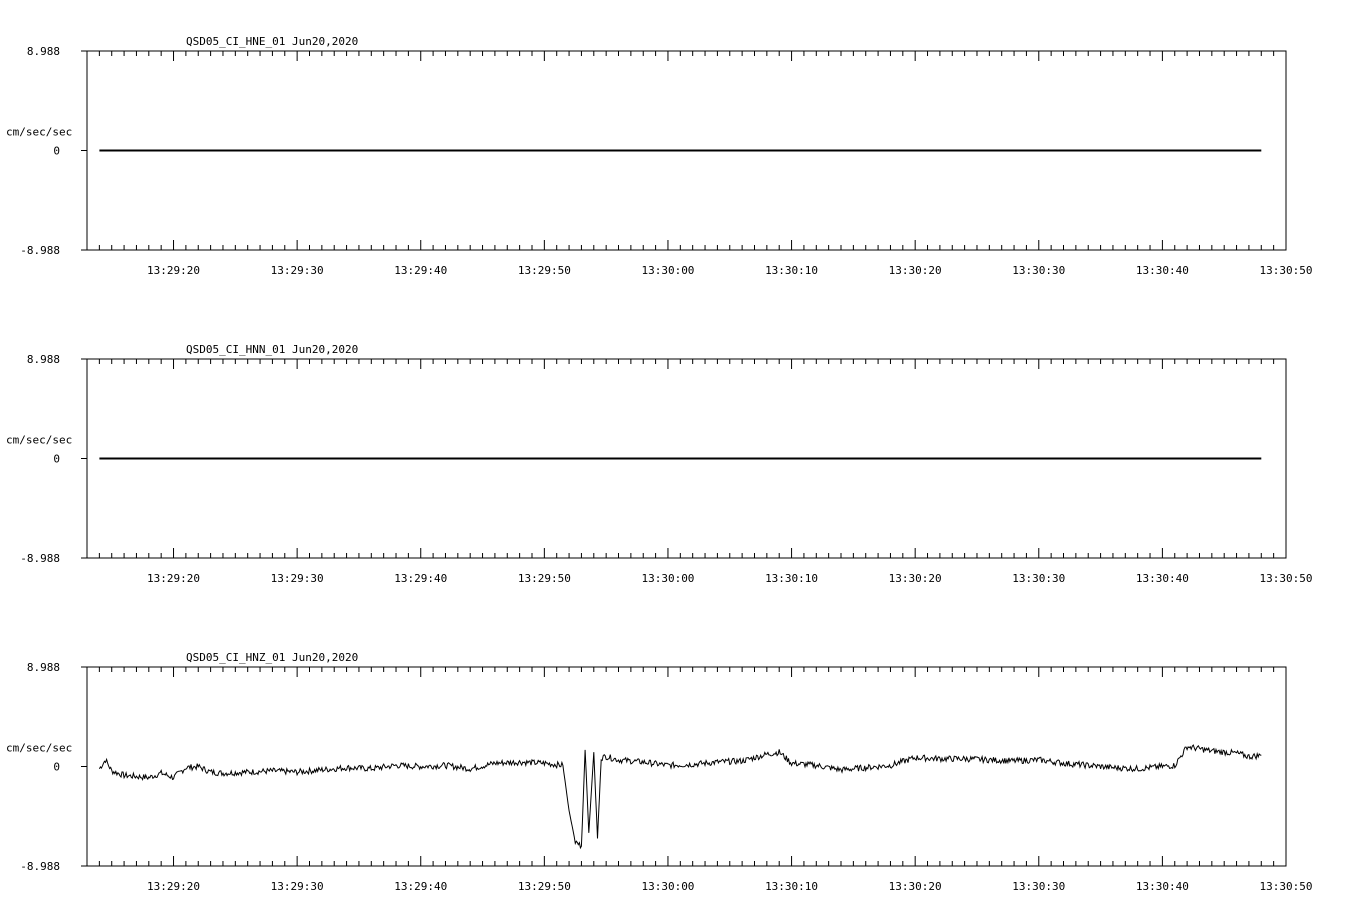 This screenshot has height=924, width=1358. I want to click on chart-title: QSD05_CI_HNE_01 Jun20,2020, so click(272, 41).